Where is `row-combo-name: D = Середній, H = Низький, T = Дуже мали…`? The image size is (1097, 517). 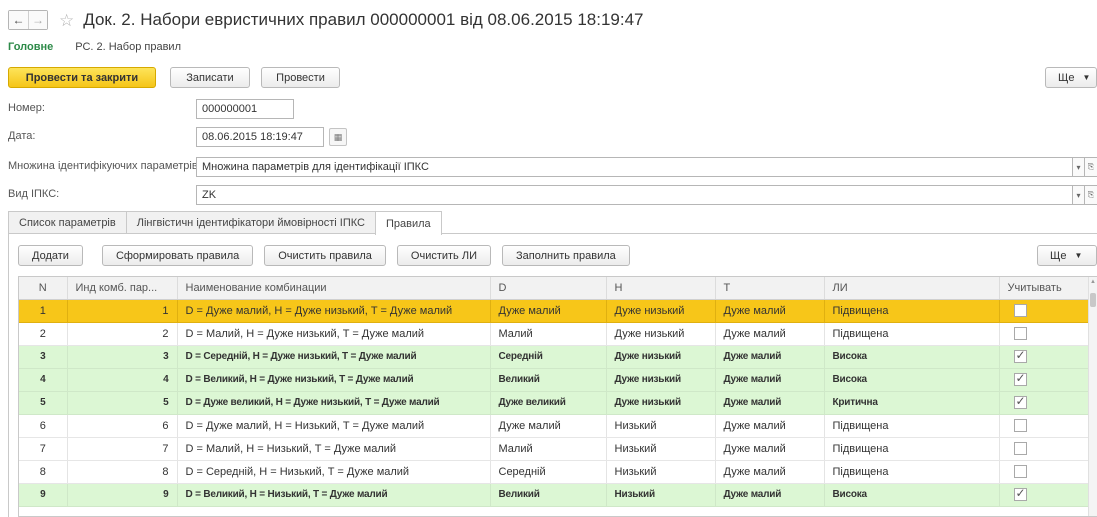 row-combo-name: D = Середній, H = Низький, T = Дуже мали… is located at coordinates (334, 472).